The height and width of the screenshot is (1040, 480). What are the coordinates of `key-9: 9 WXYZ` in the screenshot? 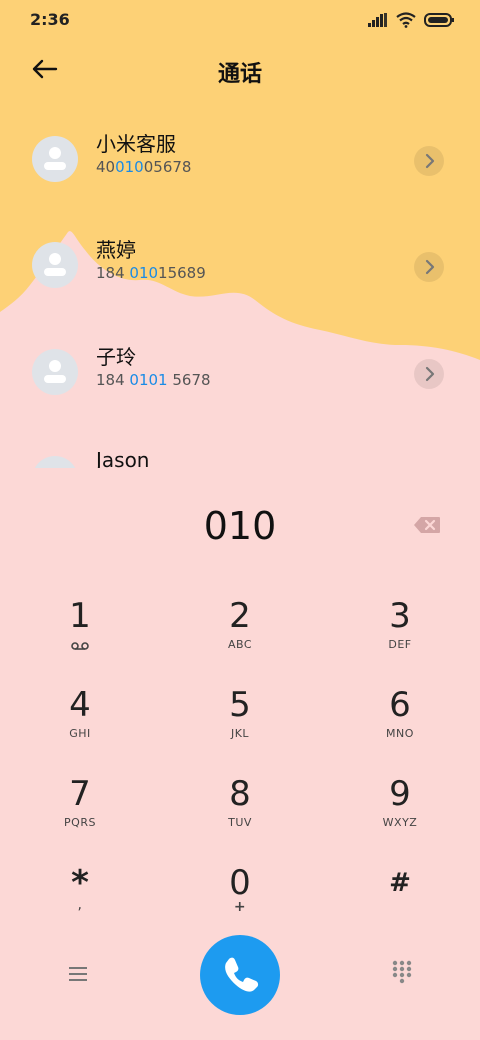 It's located at (400, 816).